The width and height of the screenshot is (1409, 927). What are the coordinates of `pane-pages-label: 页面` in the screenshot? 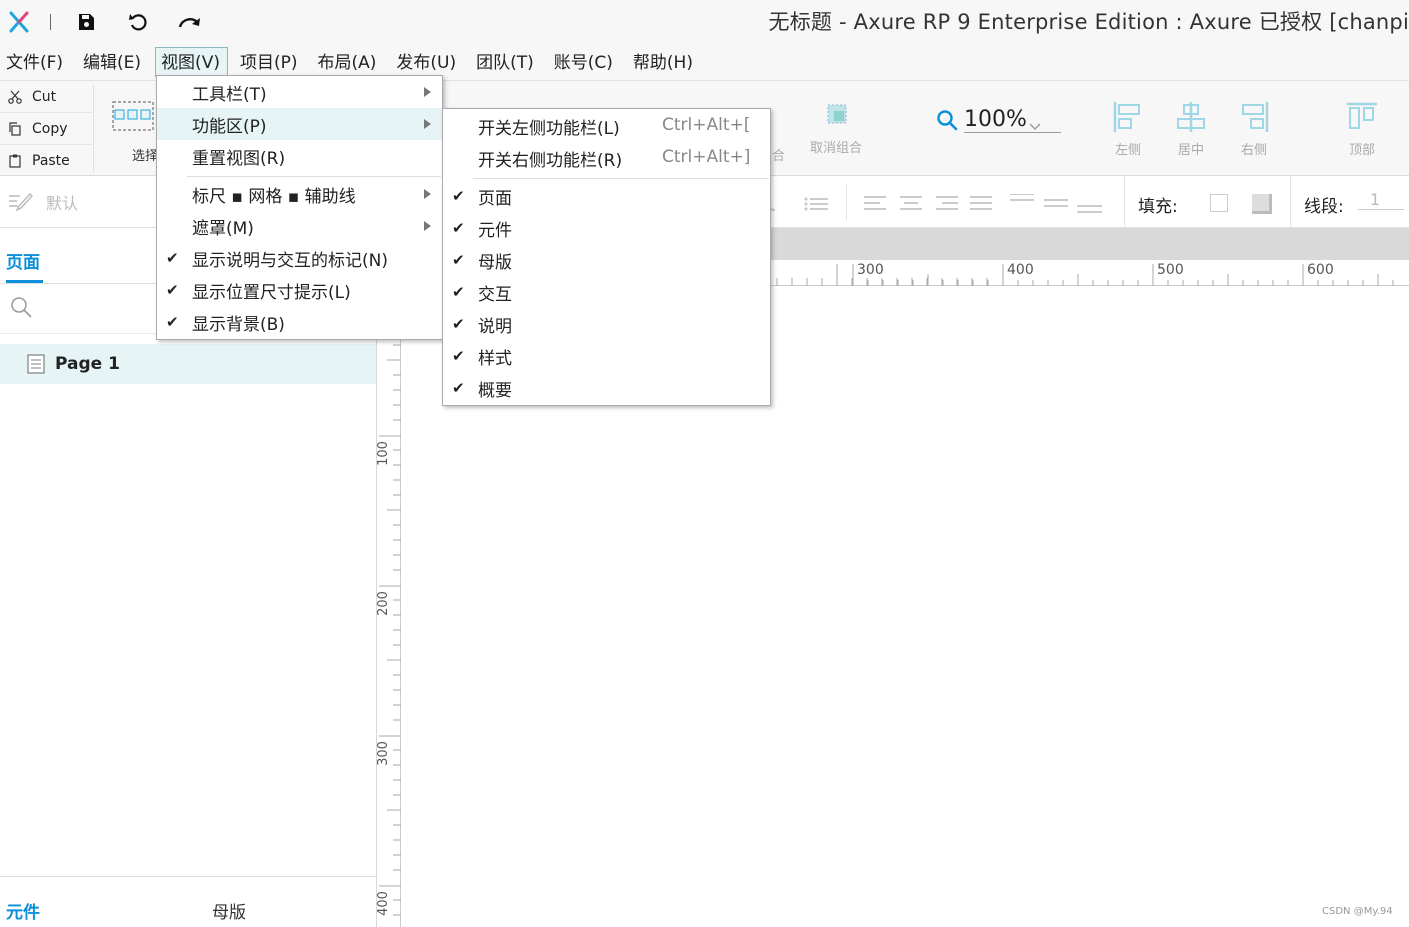 It's located at (495, 198).